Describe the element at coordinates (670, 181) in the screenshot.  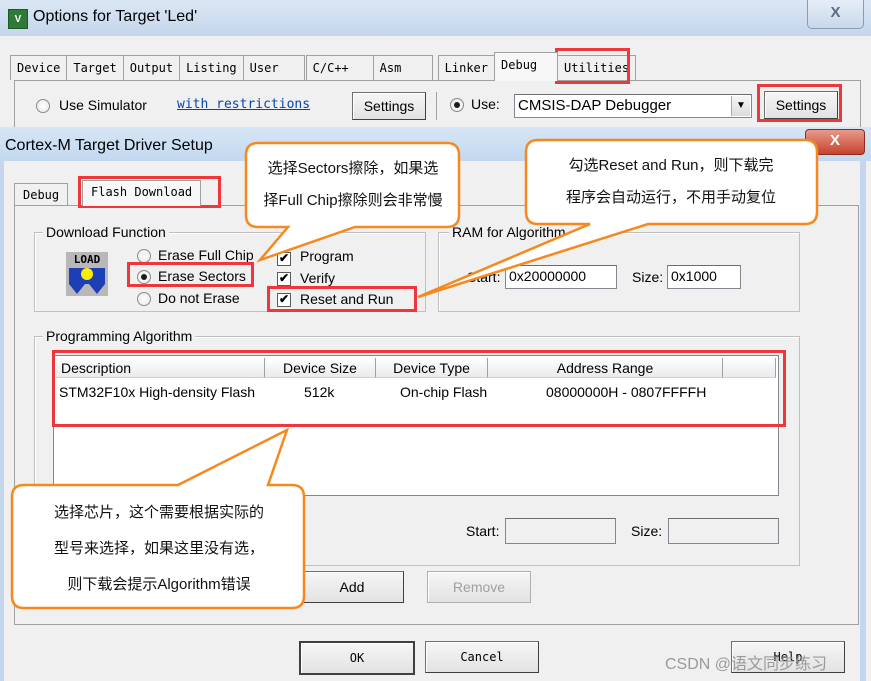
I see `callout-reset-text: 勾选Reset and Run，则下载完 程序会自动运行，不用手动复位` at that location.